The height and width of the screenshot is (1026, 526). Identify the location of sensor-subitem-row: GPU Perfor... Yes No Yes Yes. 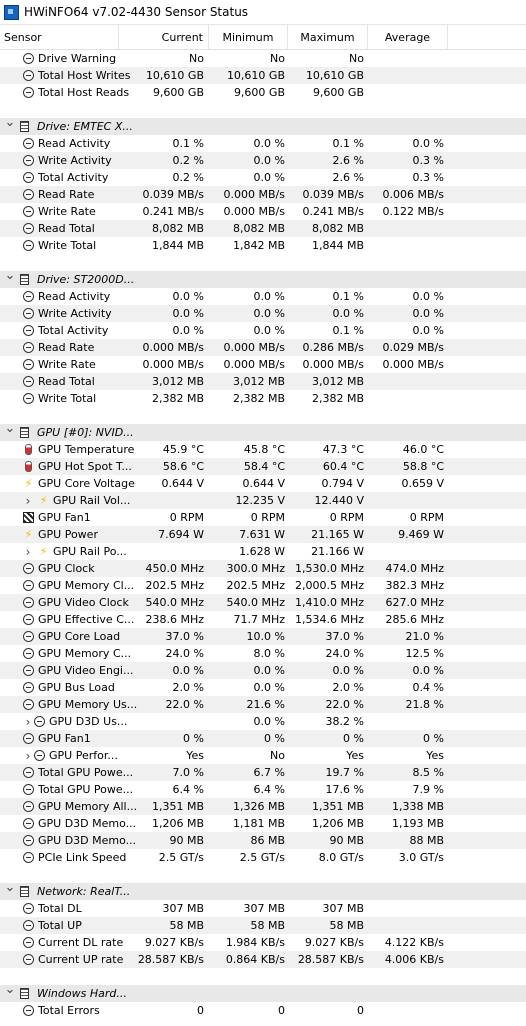
(263, 755).